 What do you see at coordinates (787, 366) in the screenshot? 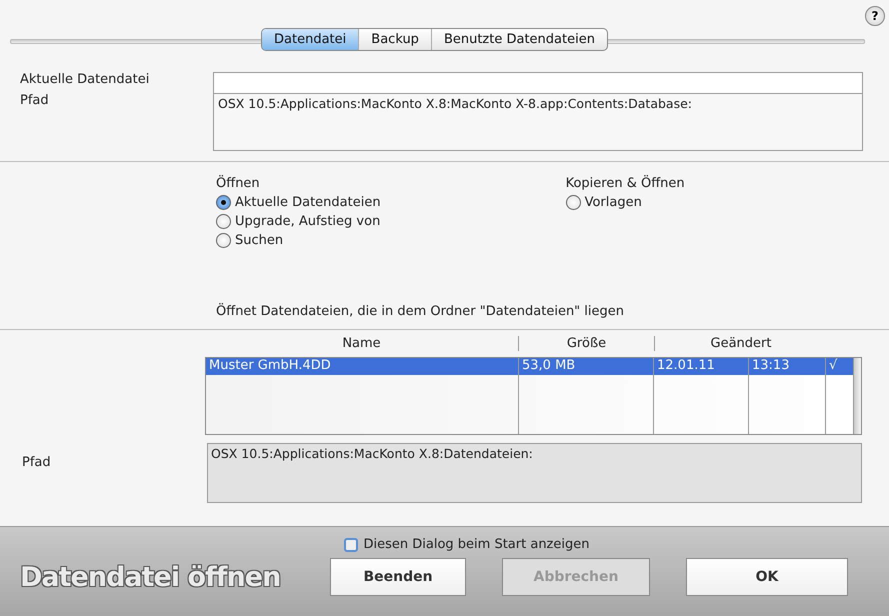
I see `table-cell: 13:13` at bounding box center [787, 366].